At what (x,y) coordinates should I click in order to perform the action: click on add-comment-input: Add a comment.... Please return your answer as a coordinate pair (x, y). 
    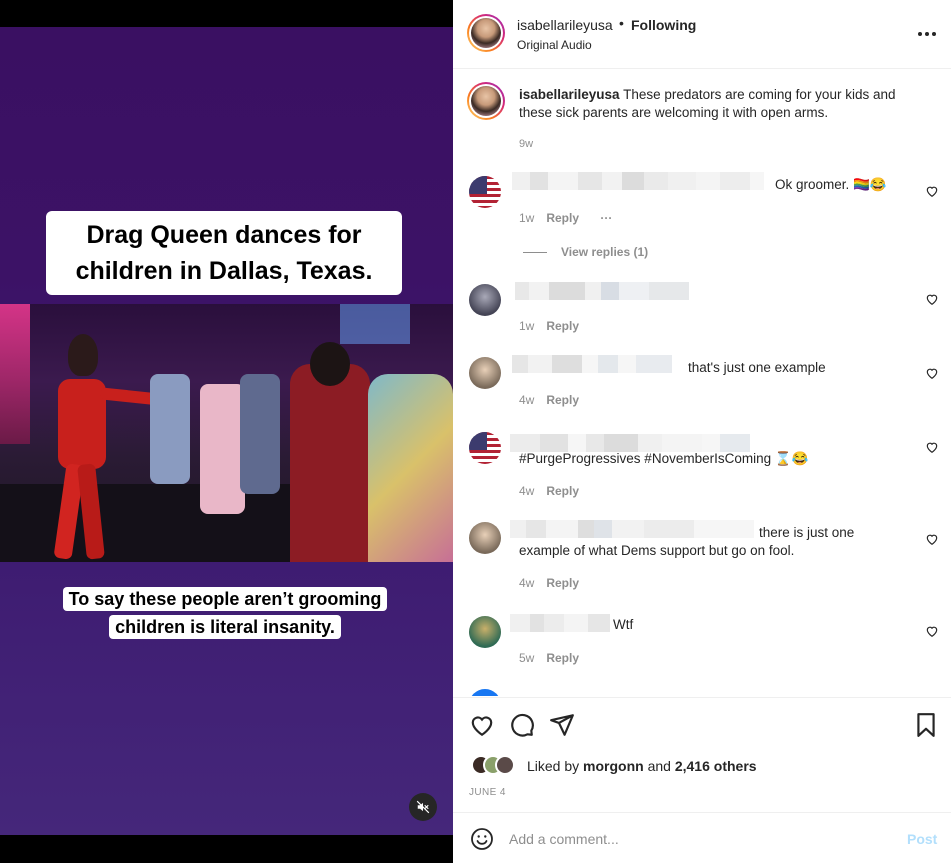
    Looking at the image, I should click on (564, 839).